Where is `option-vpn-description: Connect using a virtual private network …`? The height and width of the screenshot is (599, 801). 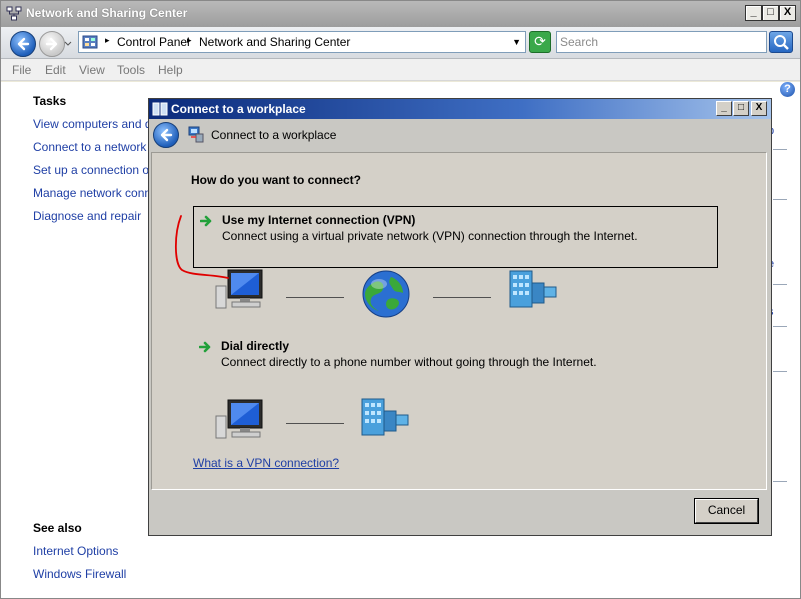
option-vpn-description: Connect using a virtual private network … is located at coordinates (430, 236).